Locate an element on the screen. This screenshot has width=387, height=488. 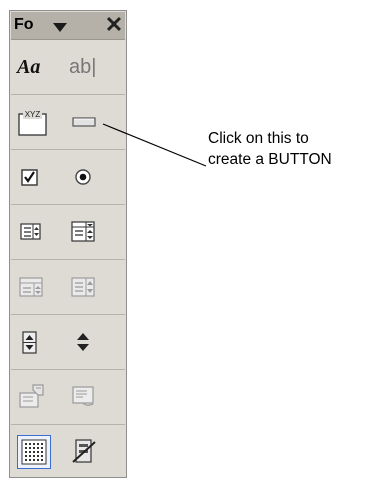
callout-line-2: create a BUTTON is located at coordinates (270, 159).